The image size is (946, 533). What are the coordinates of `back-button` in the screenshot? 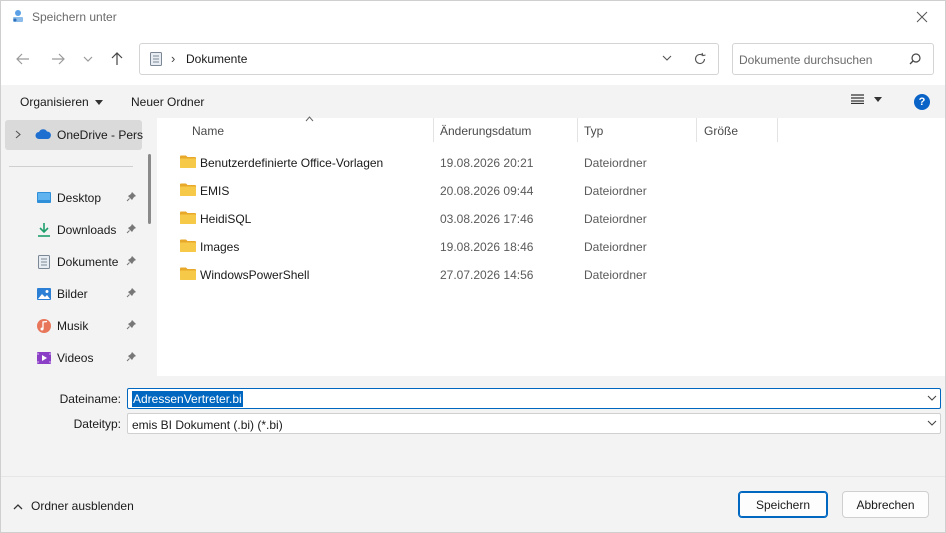 It's located at (23, 59).